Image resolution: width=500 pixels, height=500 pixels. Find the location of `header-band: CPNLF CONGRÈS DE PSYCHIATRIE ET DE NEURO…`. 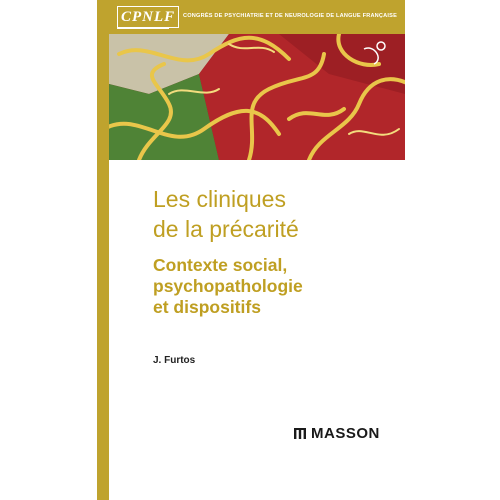

header-band: CPNLF CONGRÈS DE PSYCHIATRIE ET DE NEURO… is located at coordinates (257, 17).